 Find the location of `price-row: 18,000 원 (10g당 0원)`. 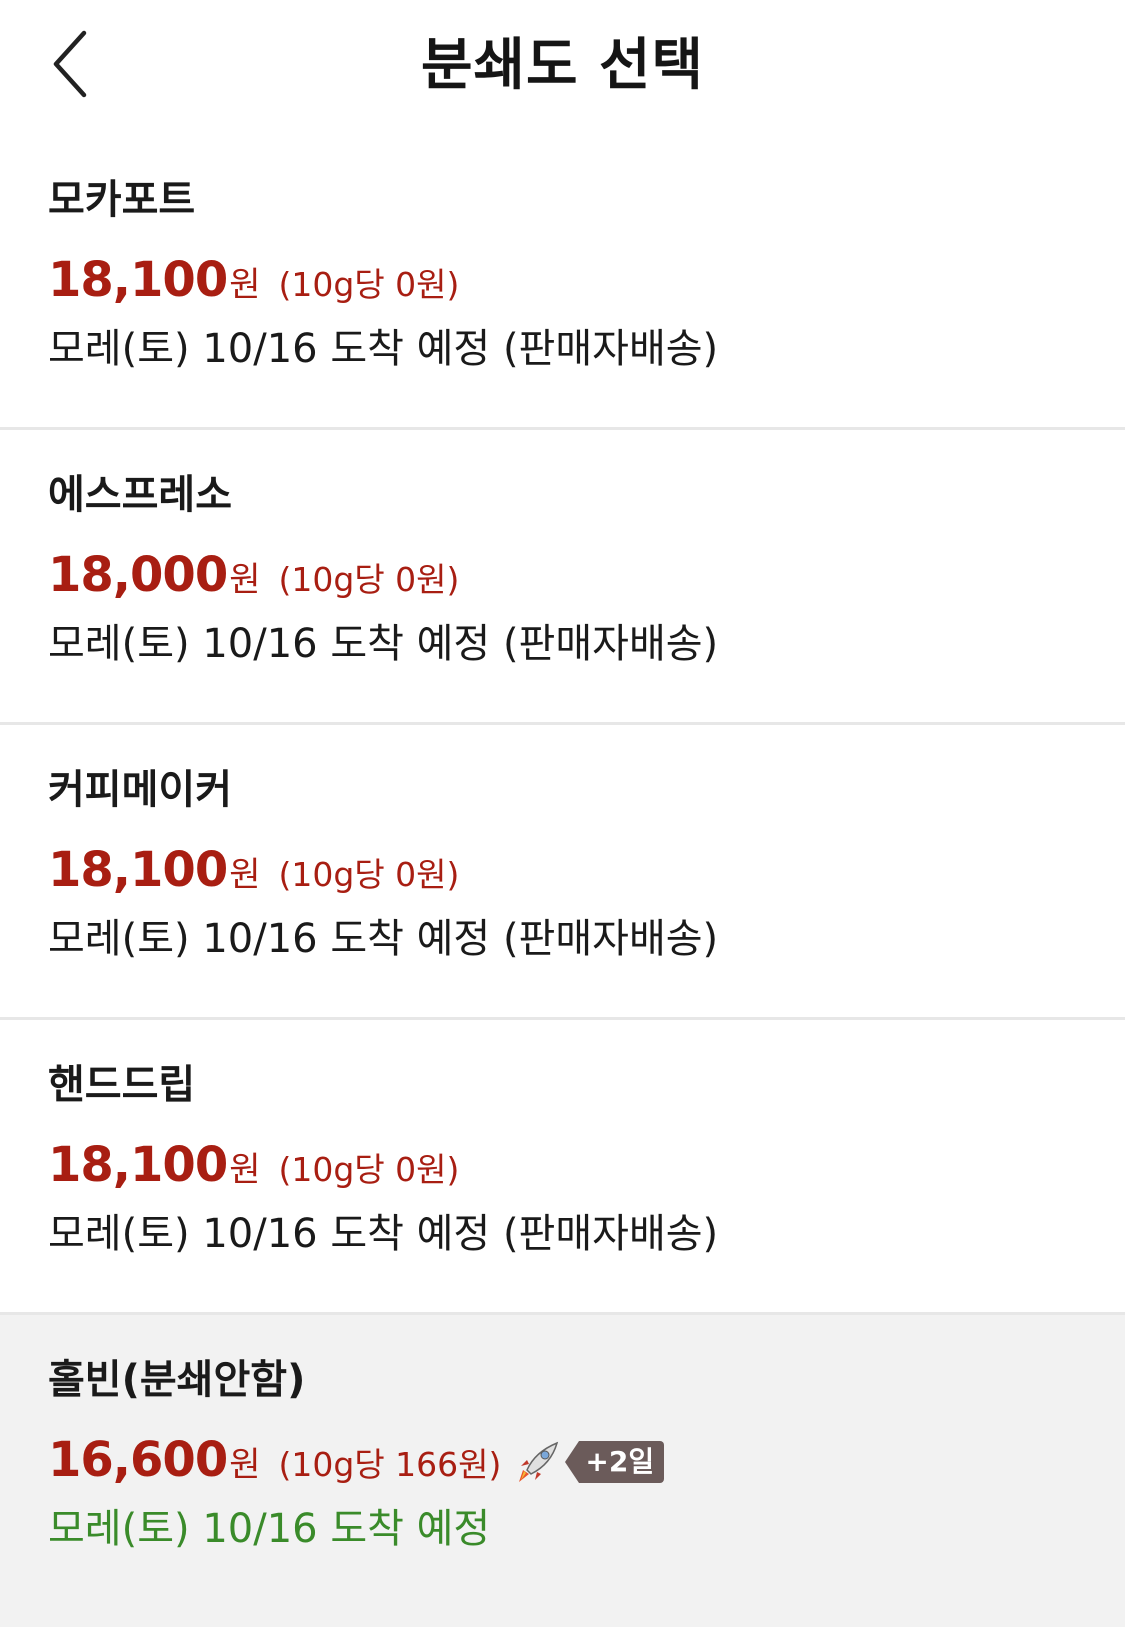

price-row: 18,000 원 (10g당 0원) is located at coordinates (253, 577).